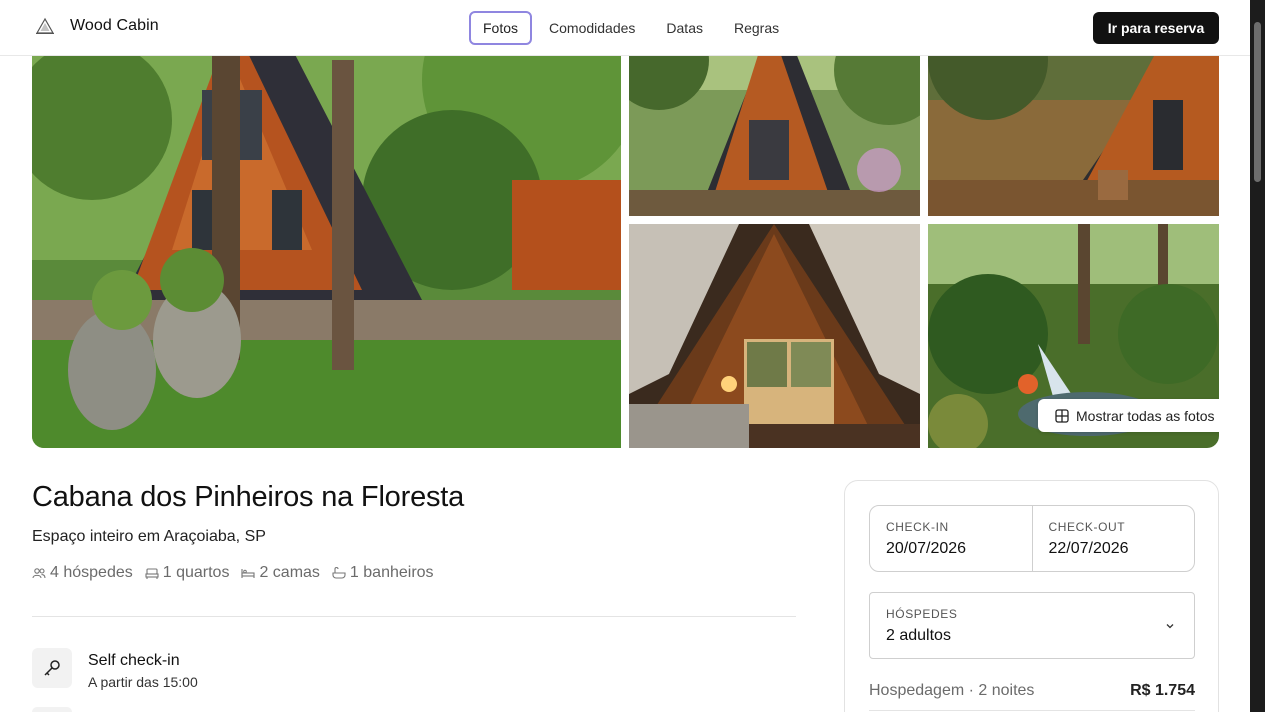 Image resolution: width=1265 pixels, height=712 pixels. What do you see at coordinates (239, 573) in the screenshot?
I see `listing-stats: 4 hóspedes 1 quartos 2 camas 1 banheiros` at bounding box center [239, 573].